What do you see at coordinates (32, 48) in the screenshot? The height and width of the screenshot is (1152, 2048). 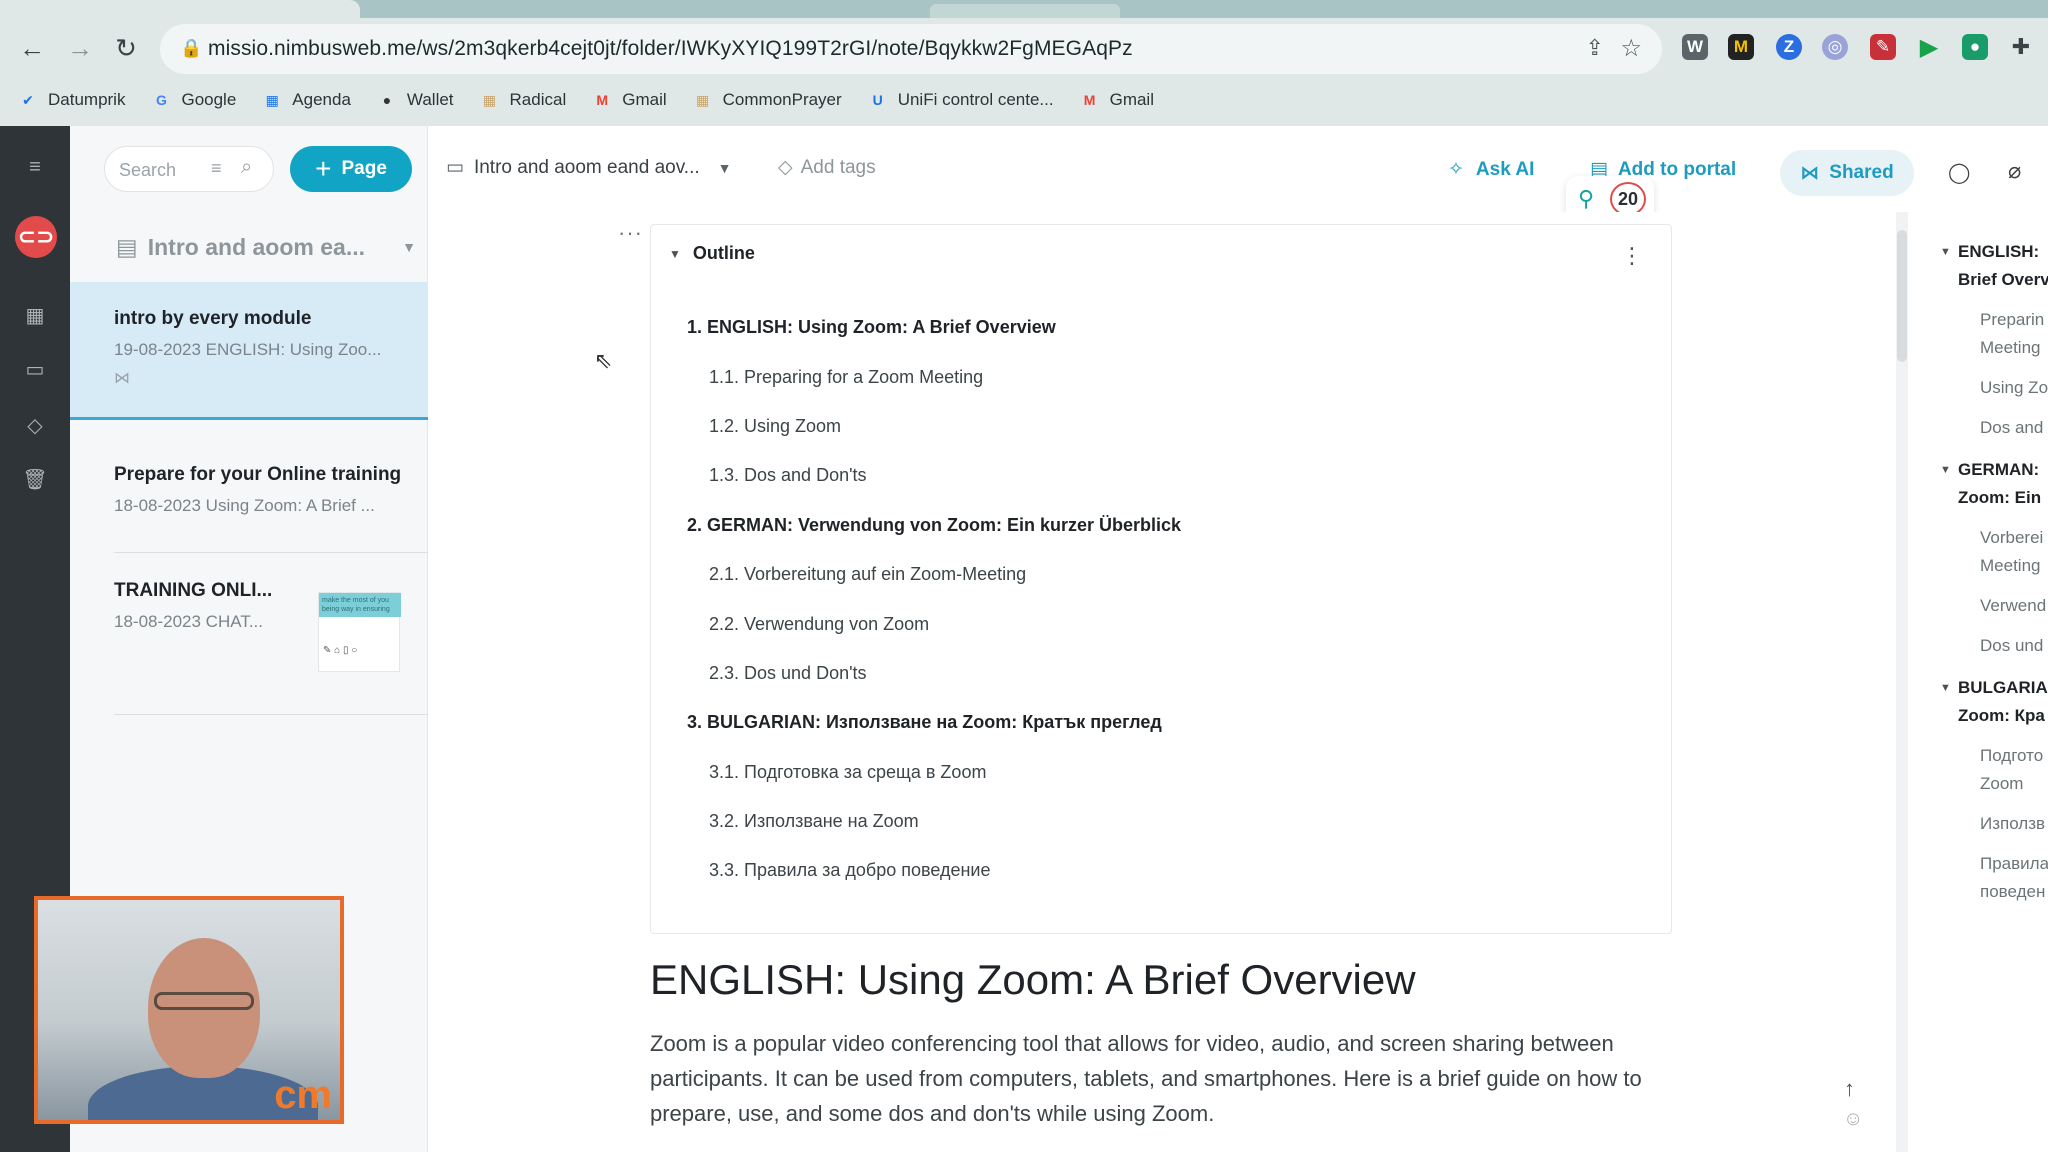 I see `back-button: ←` at bounding box center [32, 48].